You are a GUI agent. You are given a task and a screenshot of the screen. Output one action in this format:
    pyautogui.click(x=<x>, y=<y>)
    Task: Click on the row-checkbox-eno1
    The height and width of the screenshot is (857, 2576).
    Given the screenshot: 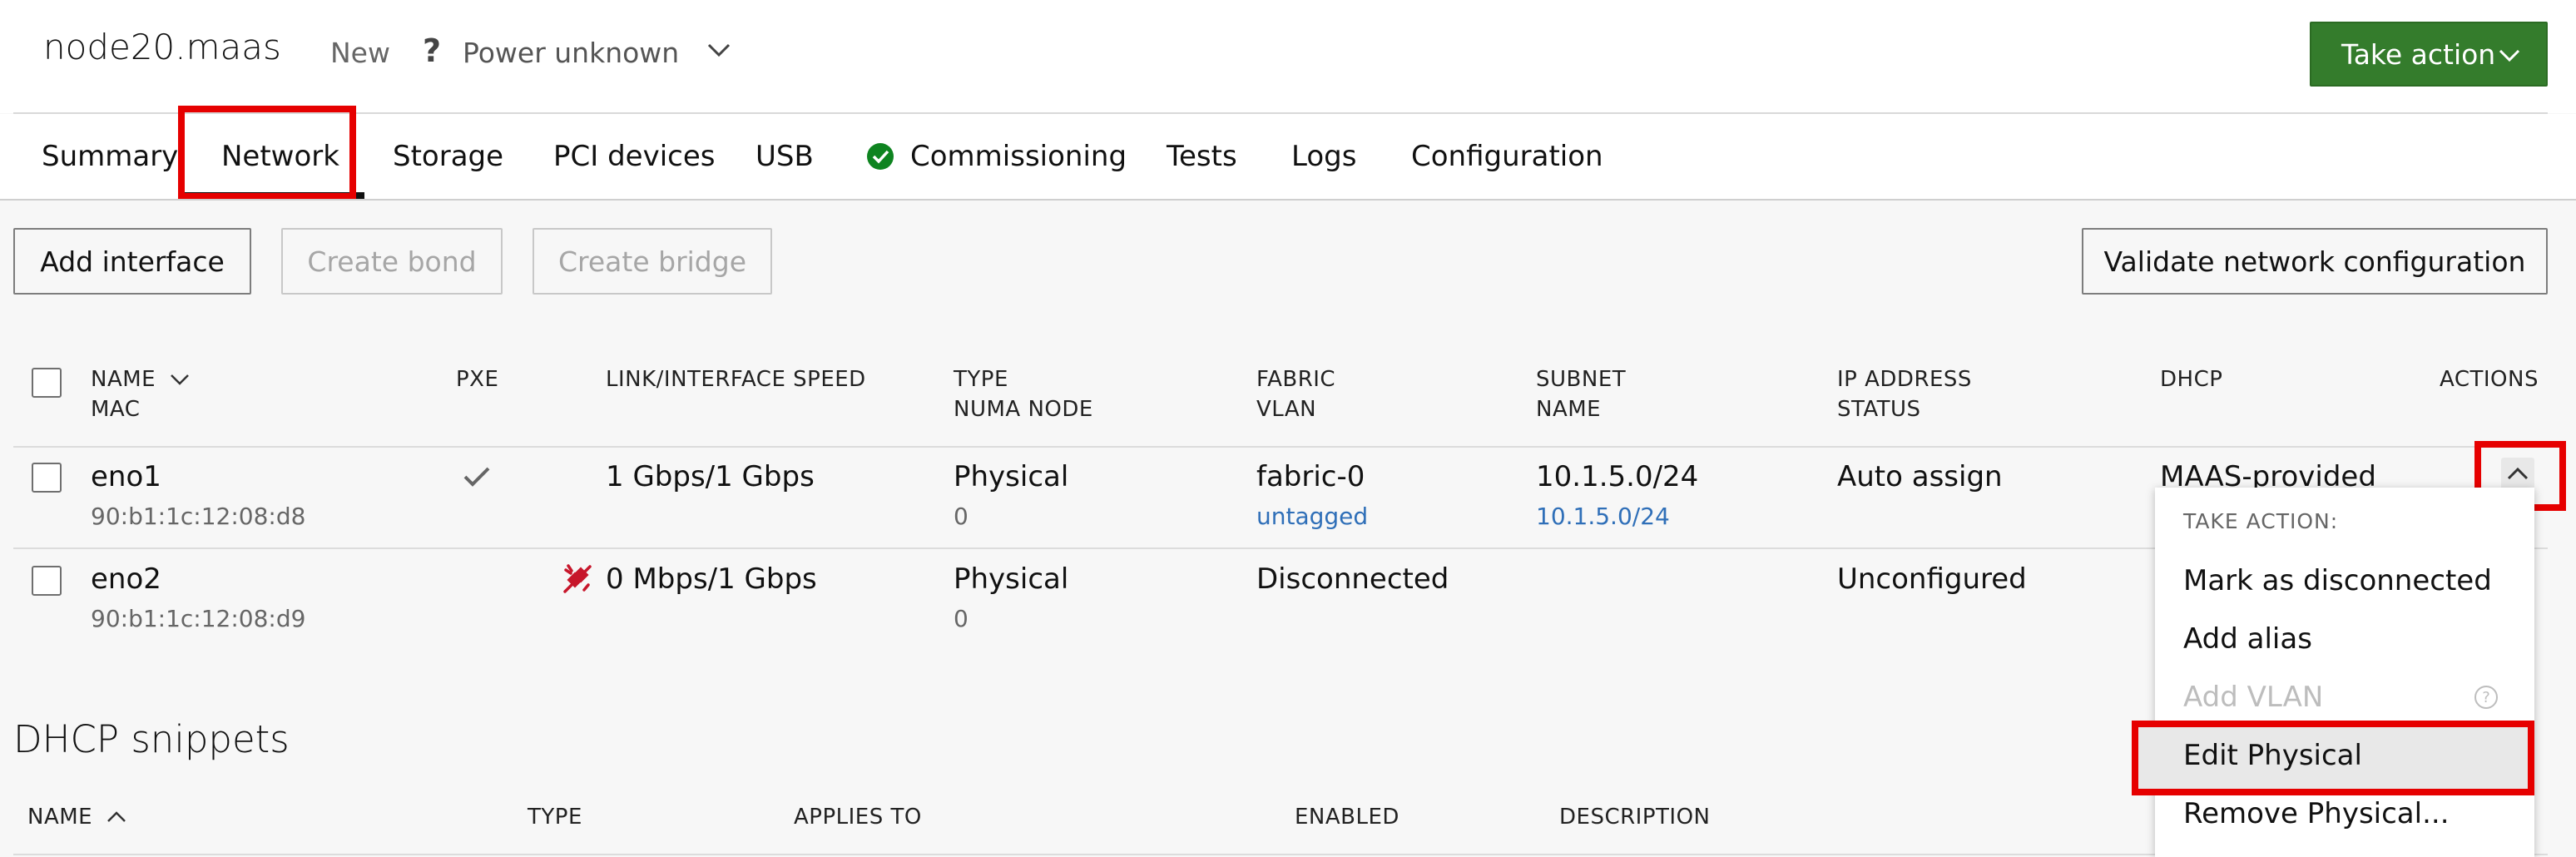 What is the action you would take?
    pyautogui.click(x=47, y=478)
    